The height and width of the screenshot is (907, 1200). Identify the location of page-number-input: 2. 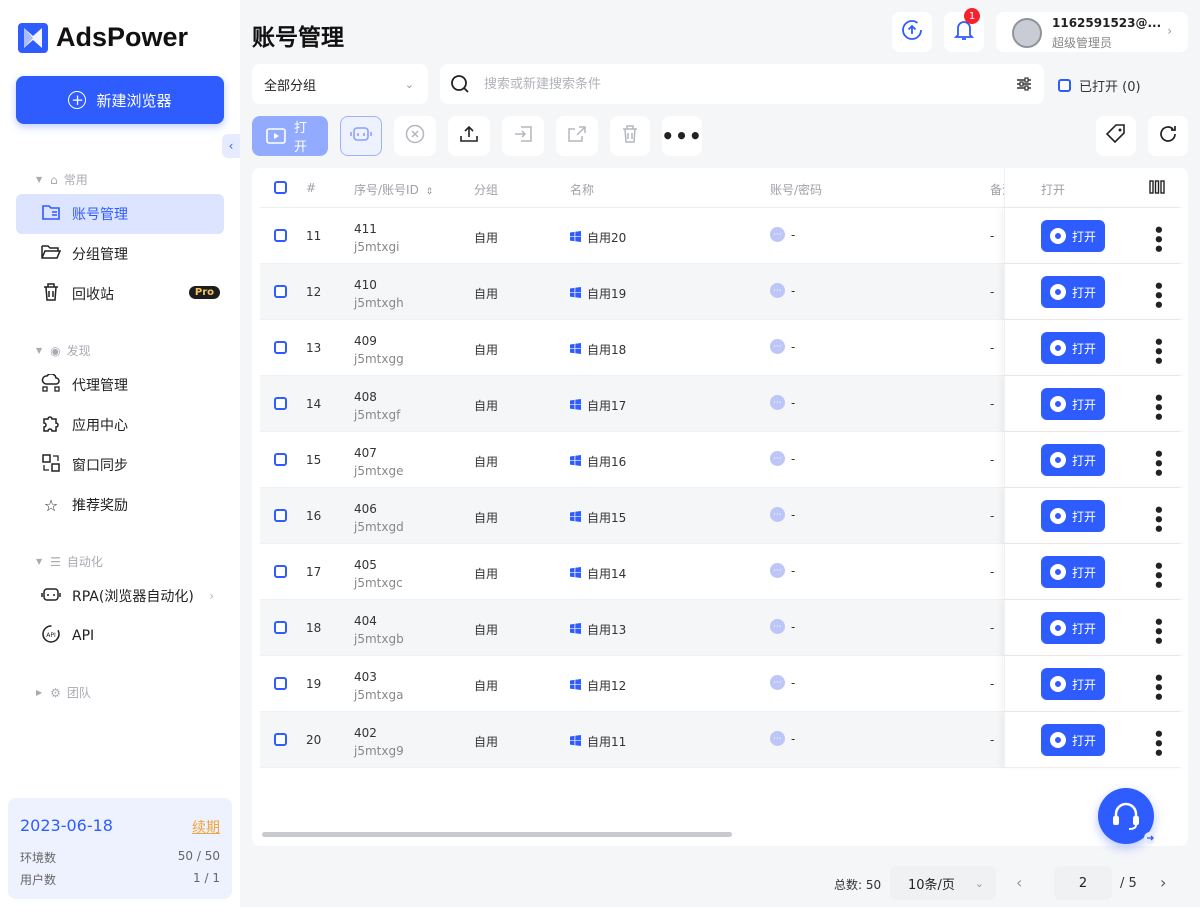
(1083, 883).